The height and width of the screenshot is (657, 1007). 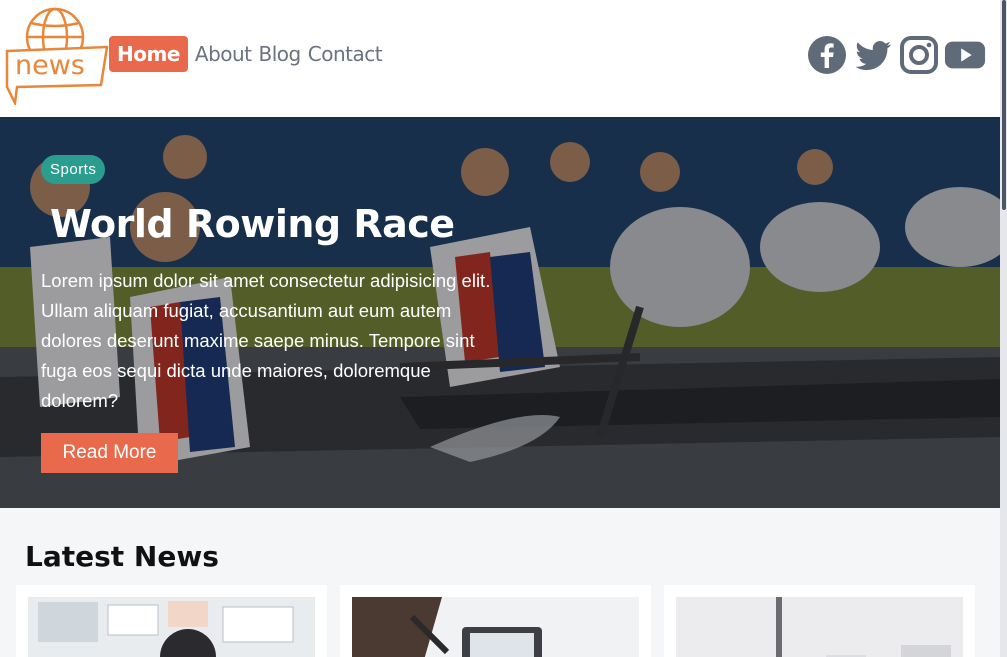 I want to click on read-more-button: Read More, so click(x=109, y=453).